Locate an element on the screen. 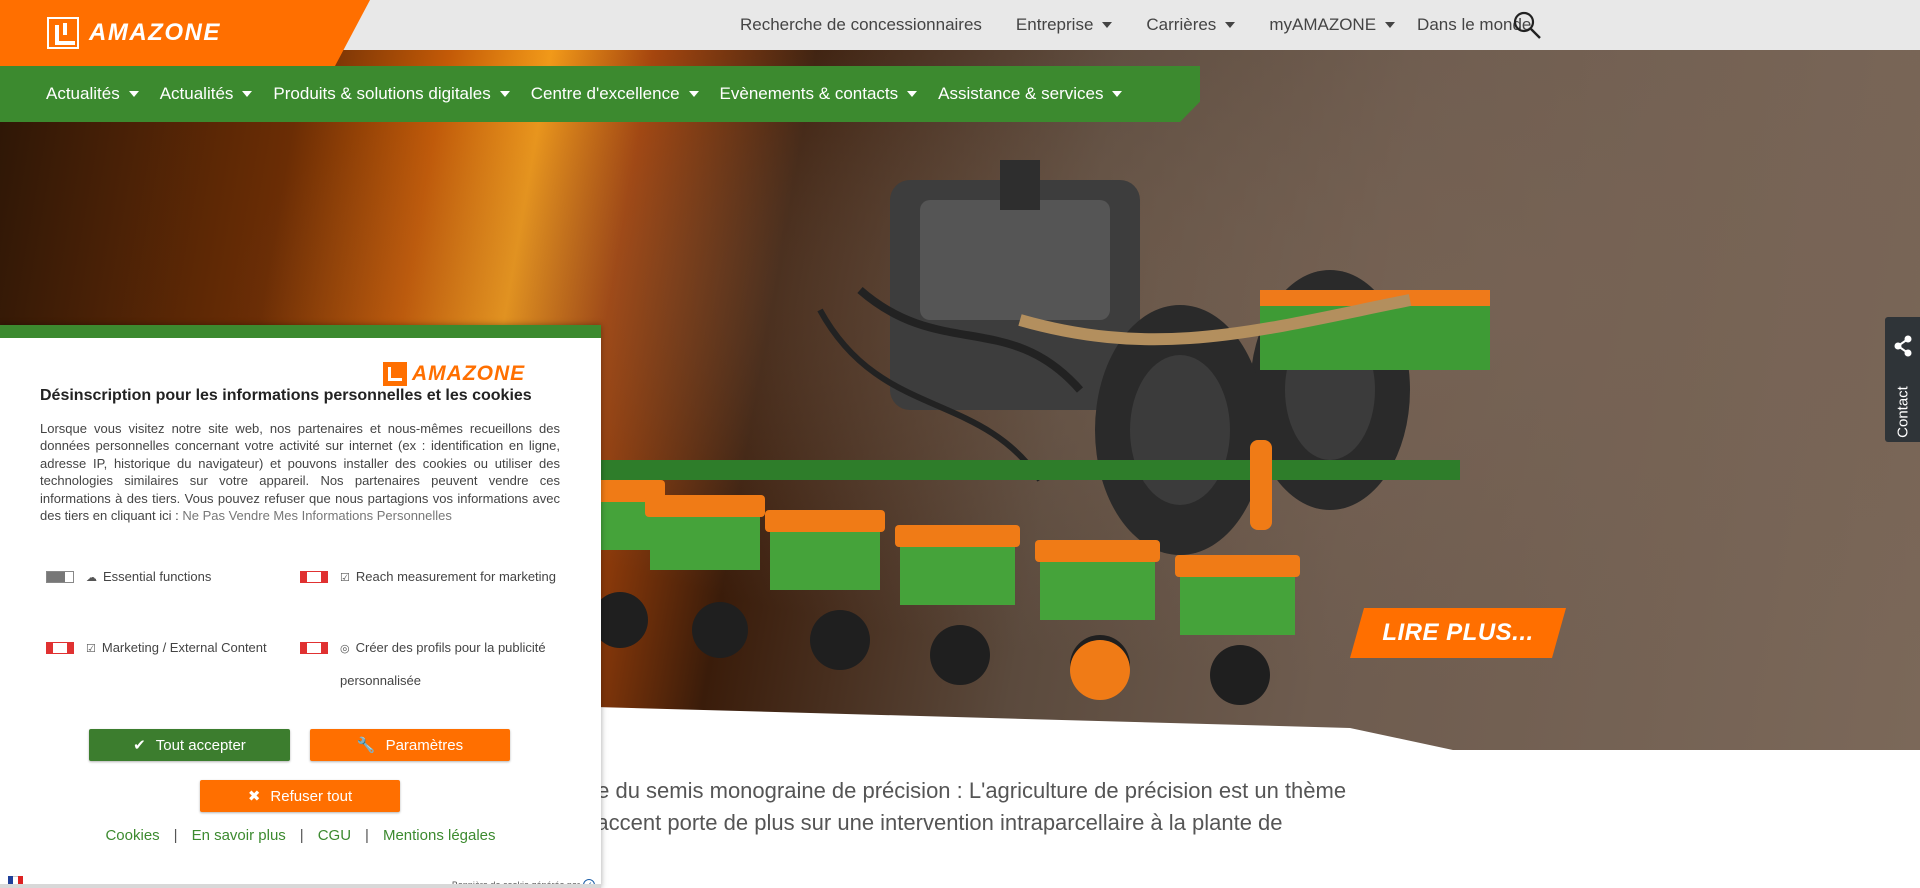 The height and width of the screenshot is (888, 1920). cookies-link: Cookies is located at coordinates (132, 835).